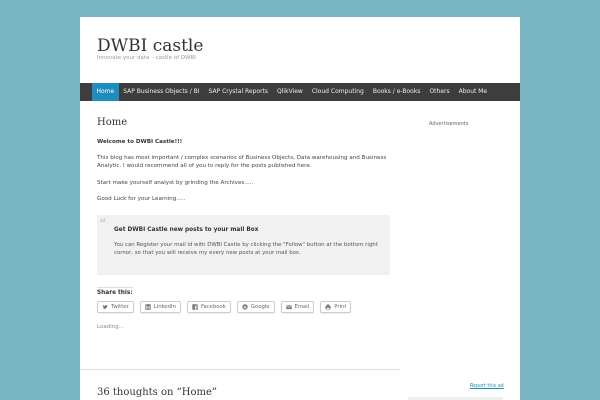  I want to click on share-print-button: Print, so click(336, 307).